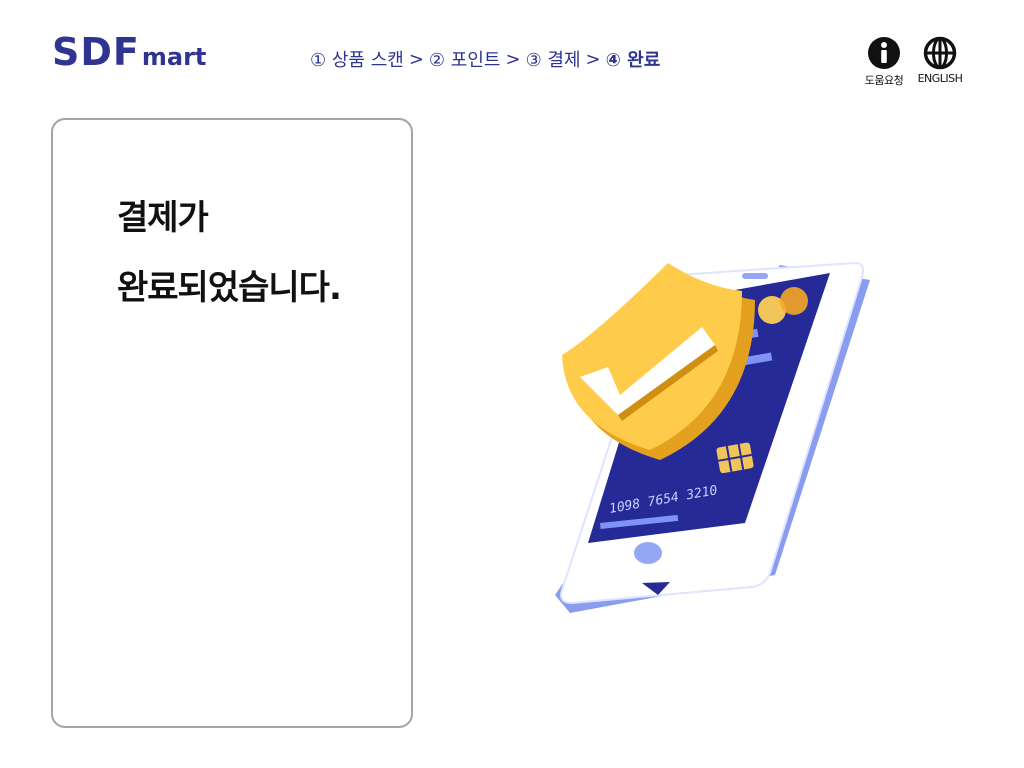  I want to click on completion-message-line1: 결제가, so click(163, 218).